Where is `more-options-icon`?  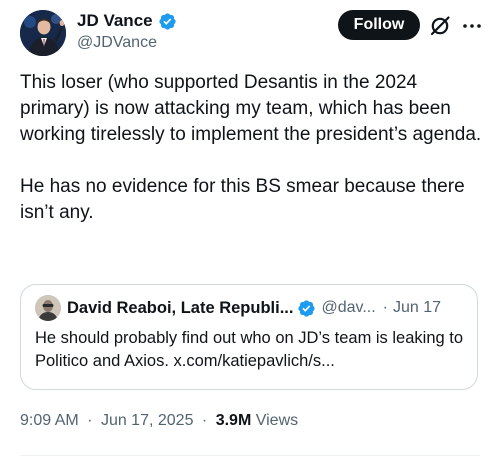 more-options-icon is located at coordinates (472, 26).